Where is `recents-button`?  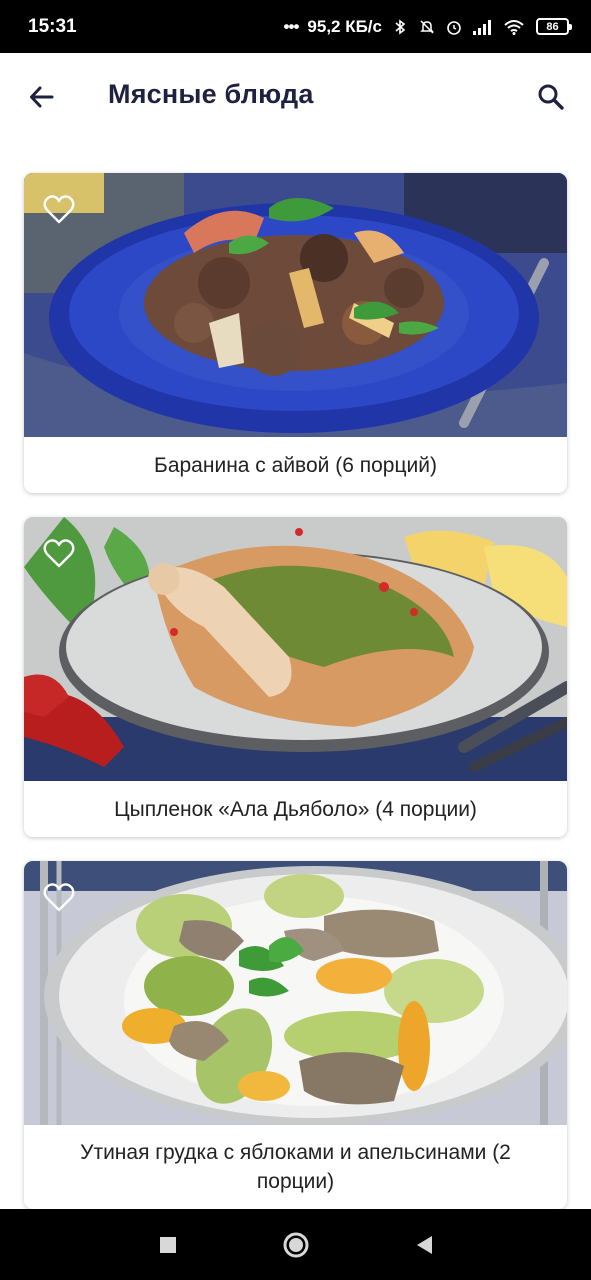 recents-button is located at coordinates (168, 1245).